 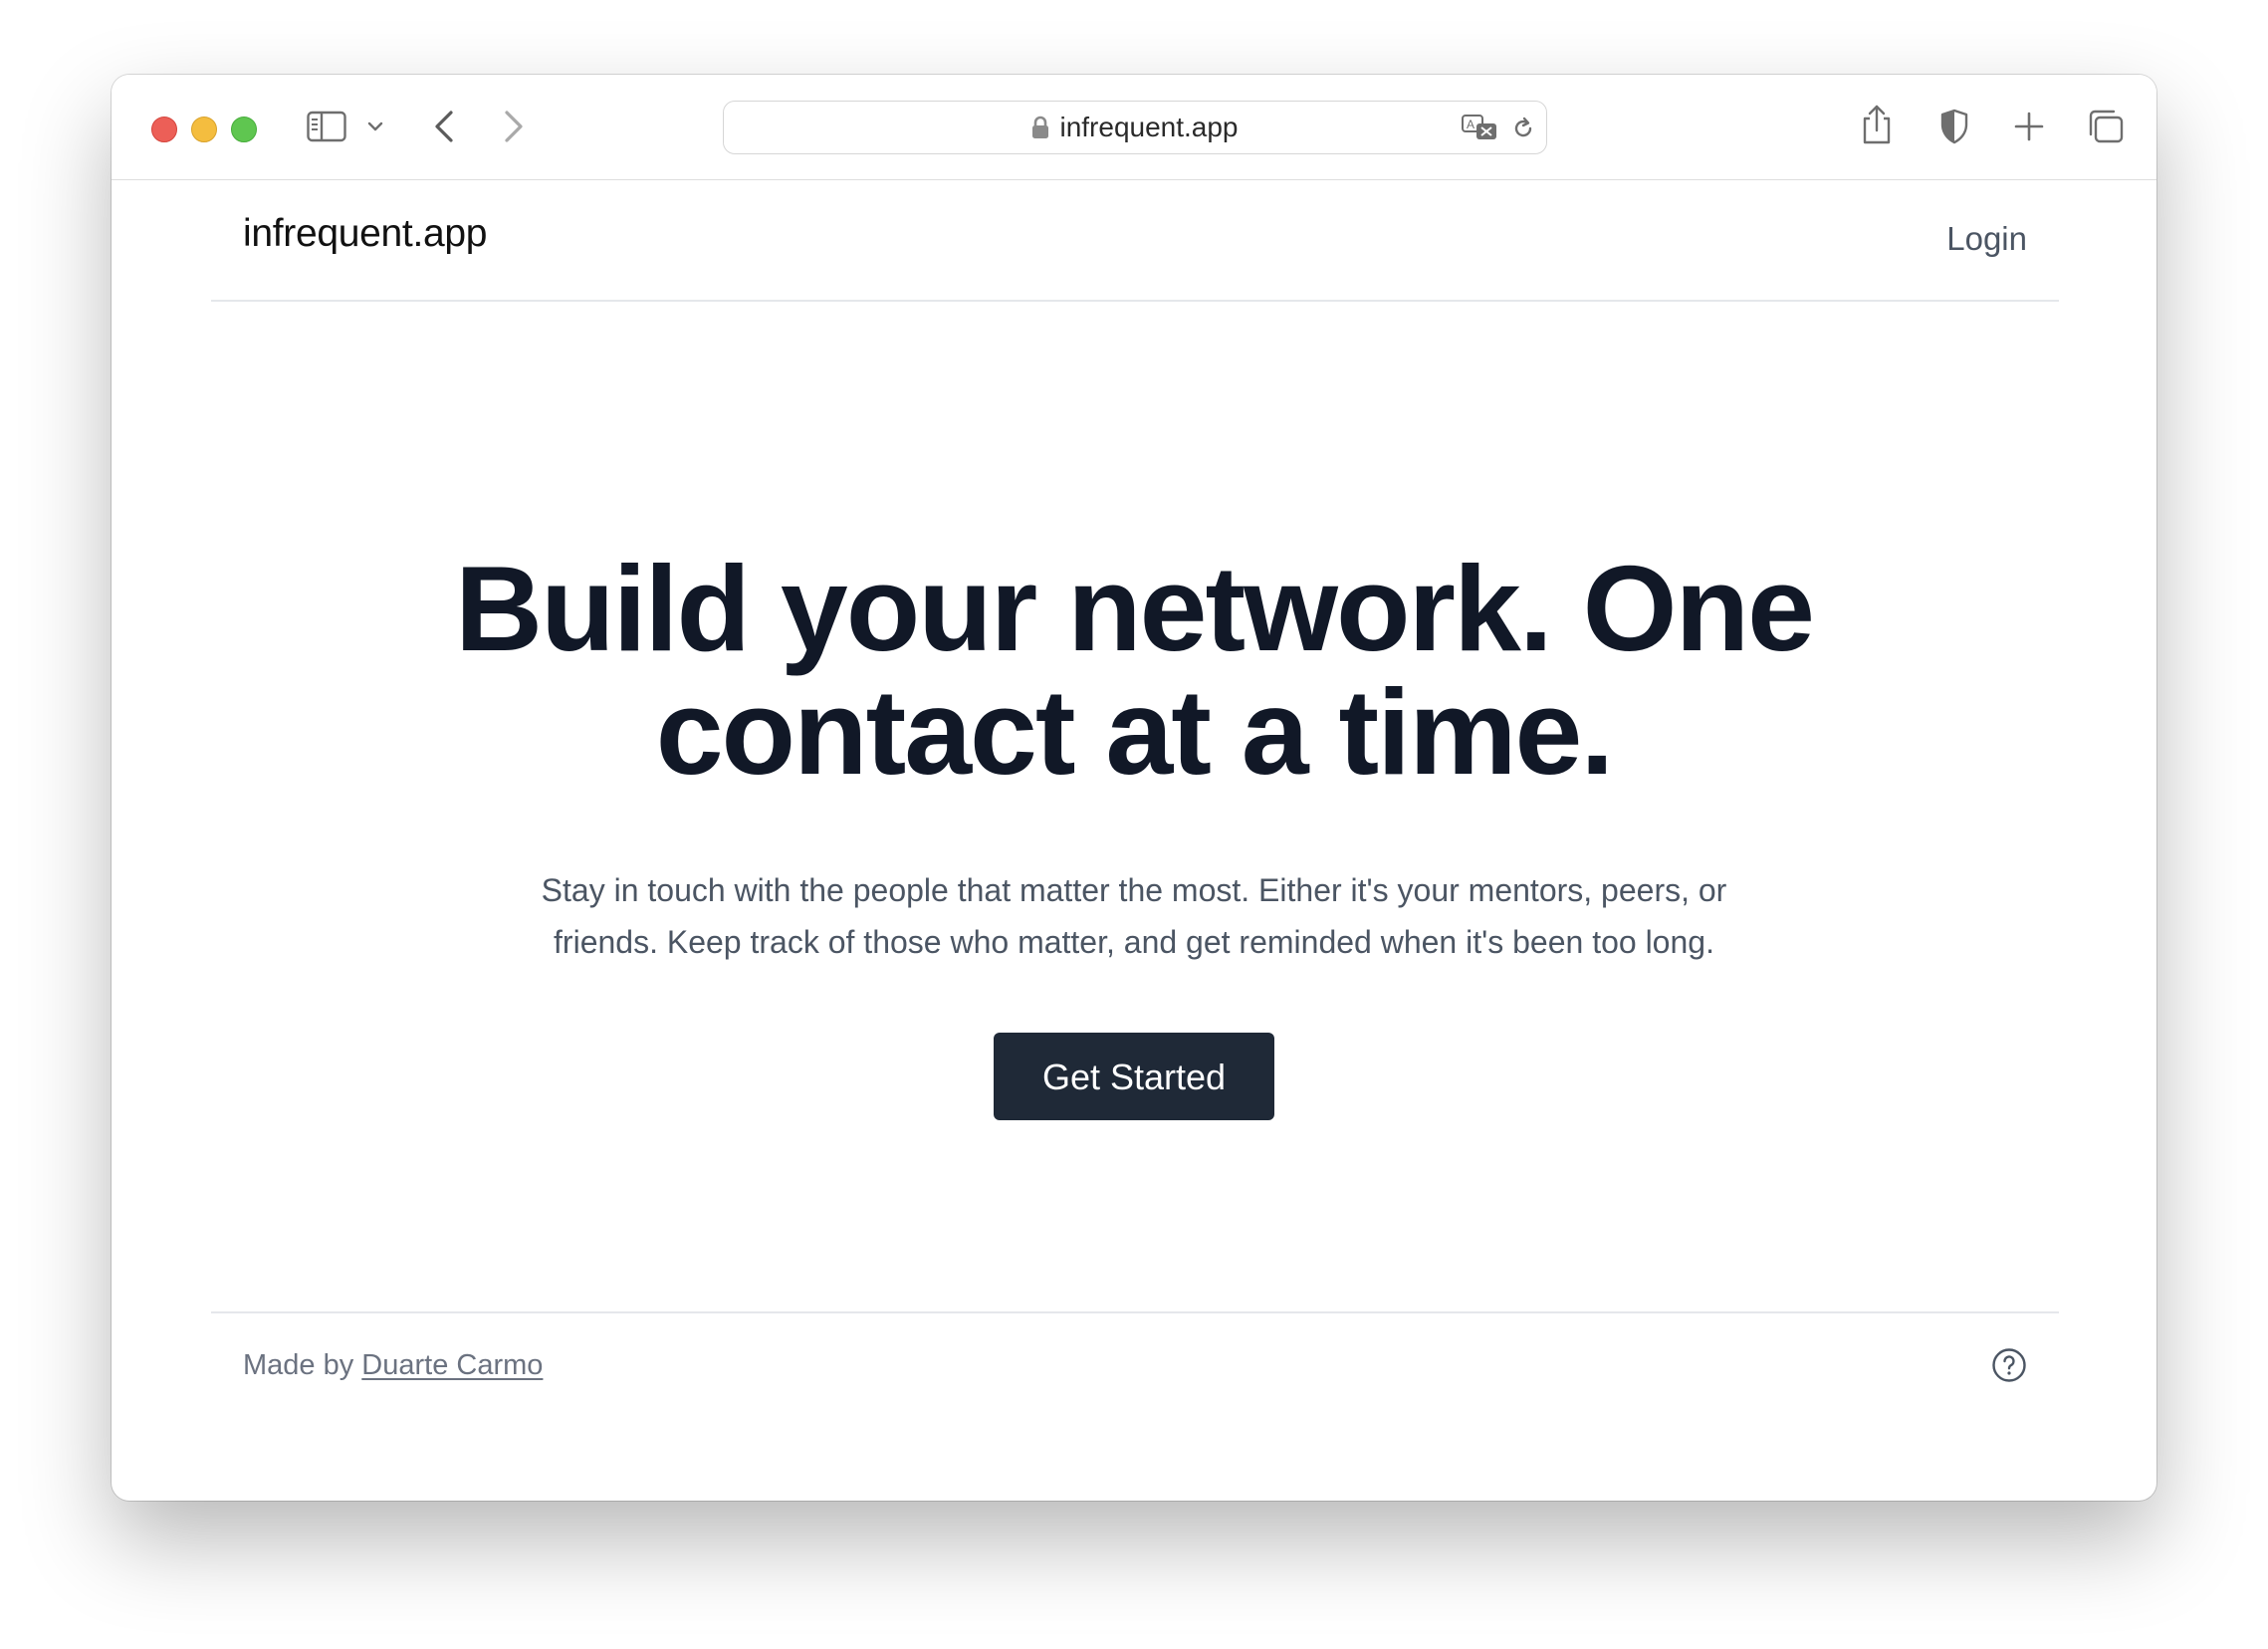 What do you see at coordinates (452, 1365) in the screenshot?
I see `author-link: Duarte Carmo` at bounding box center [452, 1365].